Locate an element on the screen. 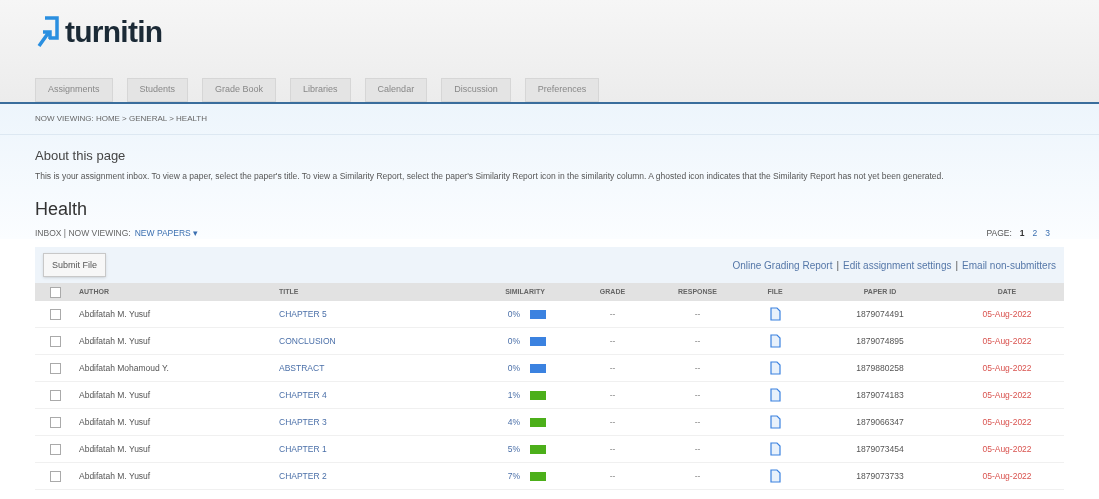  about-title: About this page is located at coordinates (80, 156).